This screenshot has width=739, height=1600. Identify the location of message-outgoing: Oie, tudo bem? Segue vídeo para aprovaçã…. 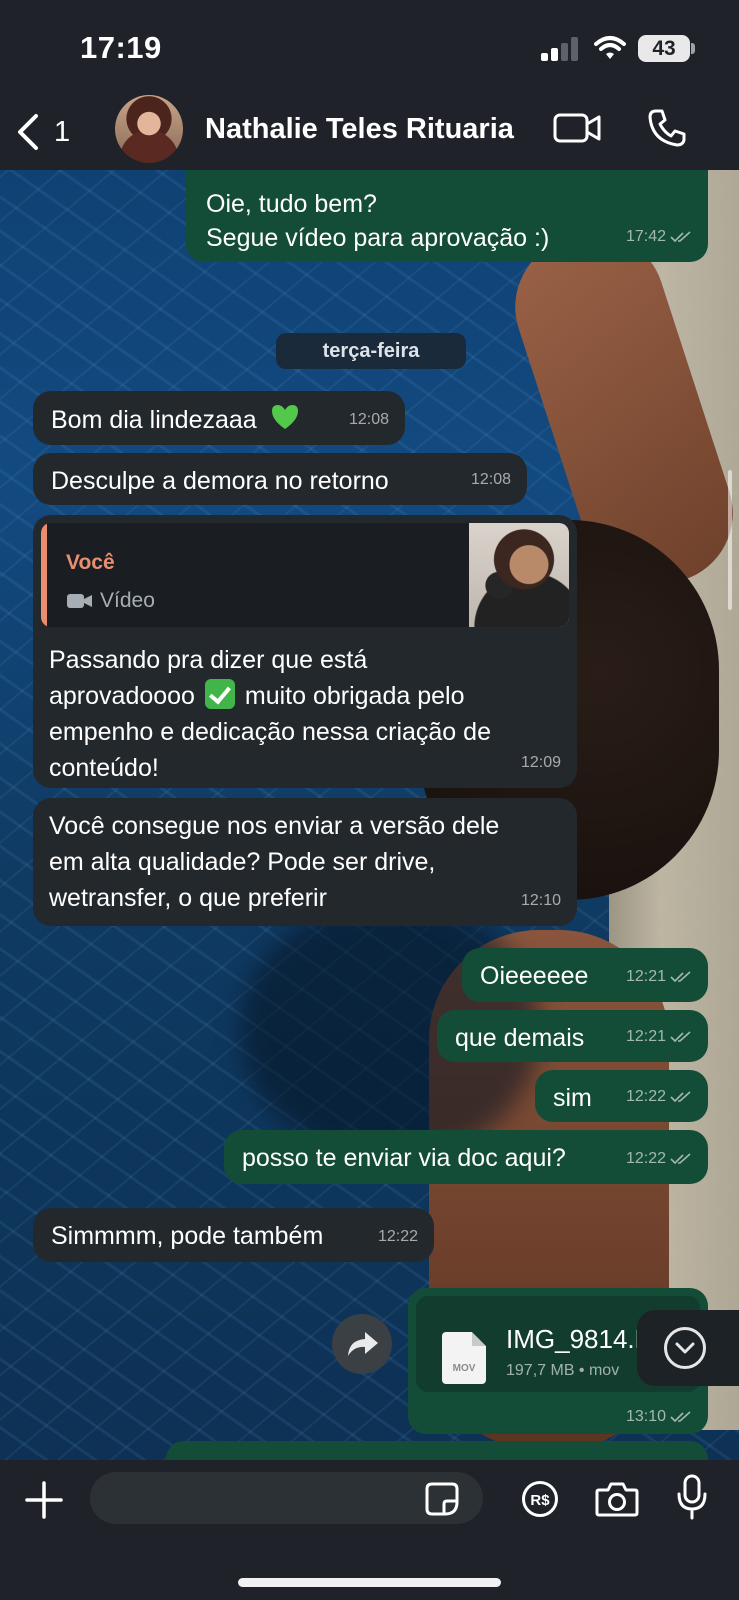
(447, 216).